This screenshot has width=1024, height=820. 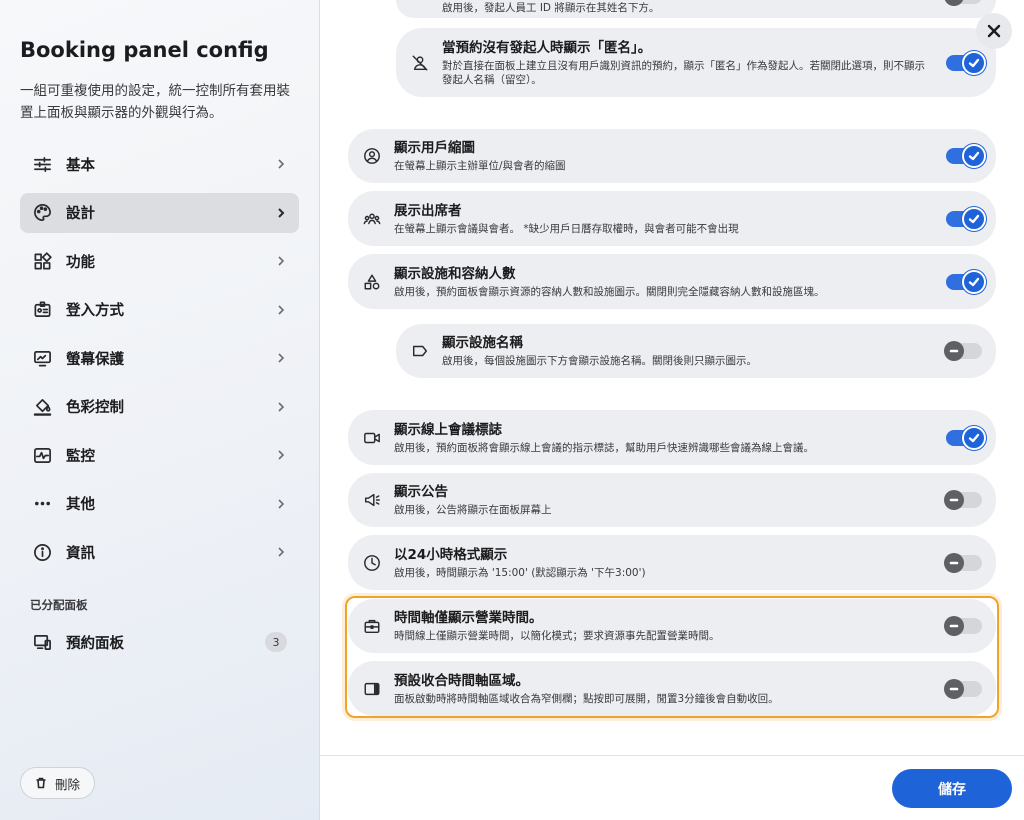 I want to click on setting-row-facility-names: 顯示設施名稱 啟用後，每個設施圖示下方會顯示設施名稱。關閉後則只顯示圖示。, so click(x=696, y=351).